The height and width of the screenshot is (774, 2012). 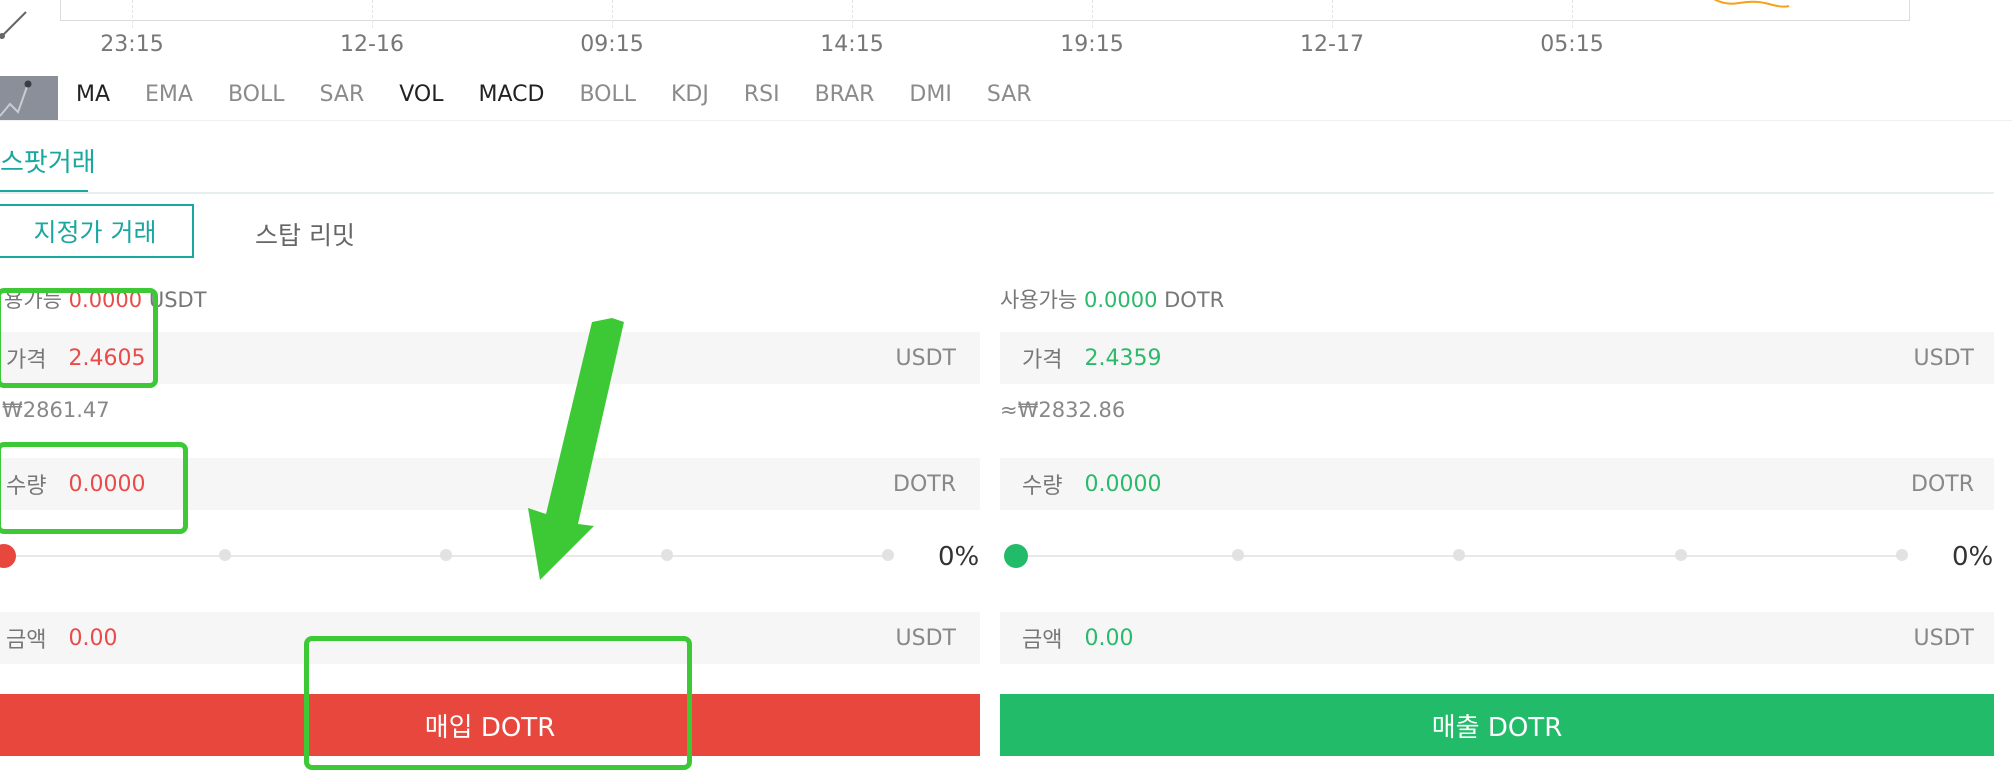 I want to click on draw-polyline-tool, so click(x=29, y=98).